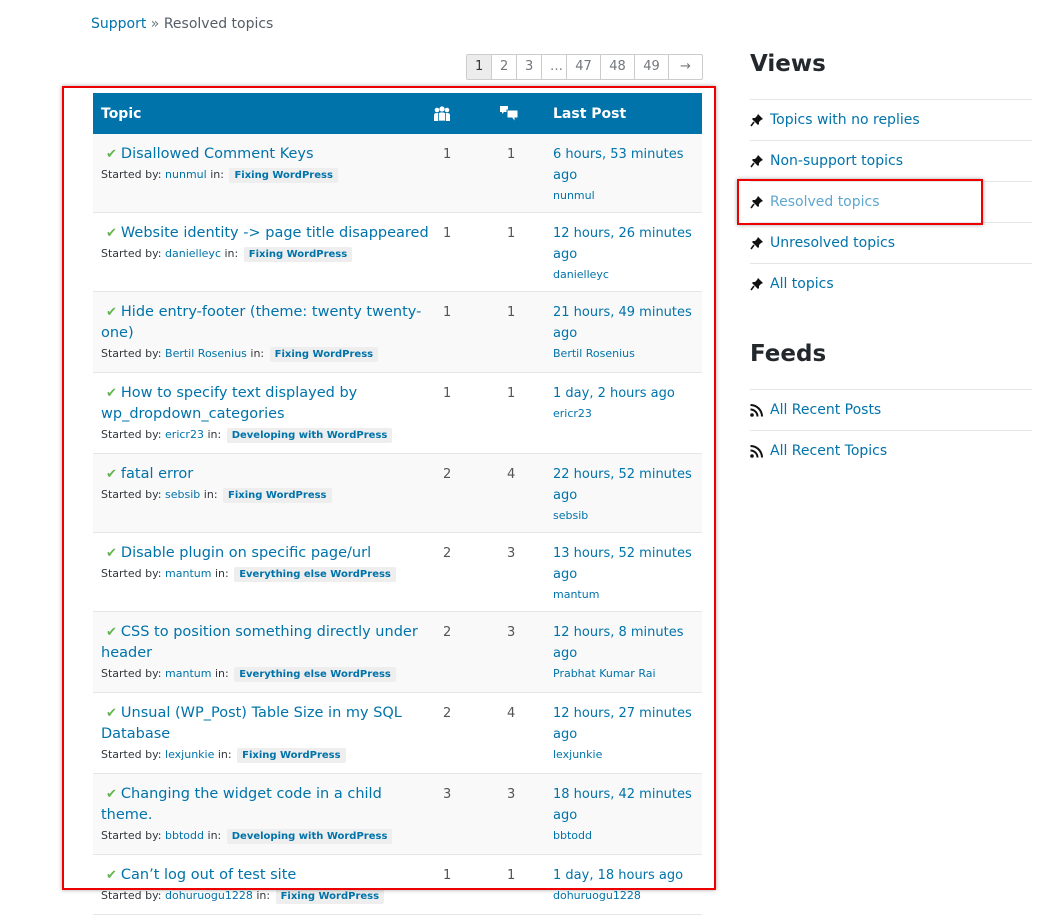 The height and width of the screenshot is (915, 1042). I want to click on last-post-user-link: mantum, so click(576, 594).